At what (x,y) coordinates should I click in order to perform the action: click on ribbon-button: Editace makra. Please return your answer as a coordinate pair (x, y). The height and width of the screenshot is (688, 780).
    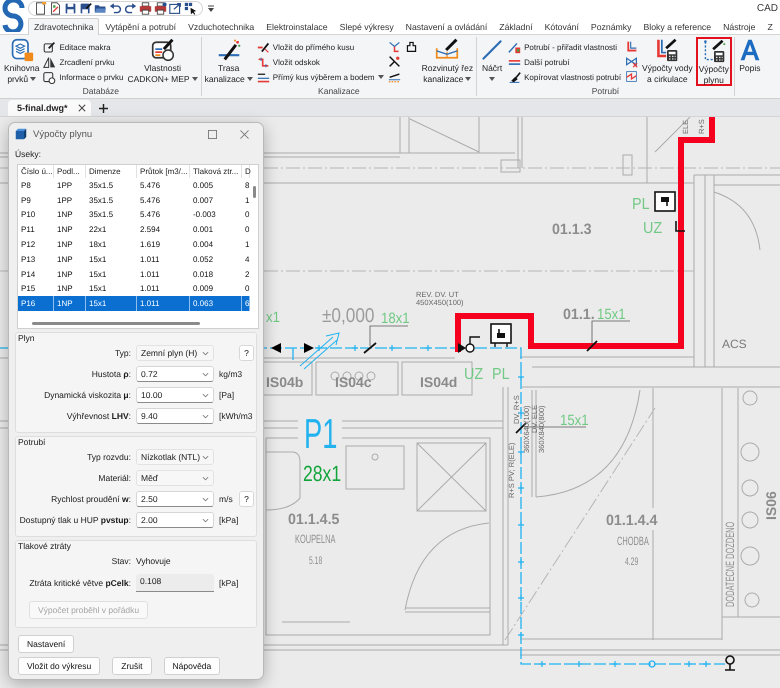
    Looking at the image, I should click on (83, 47).